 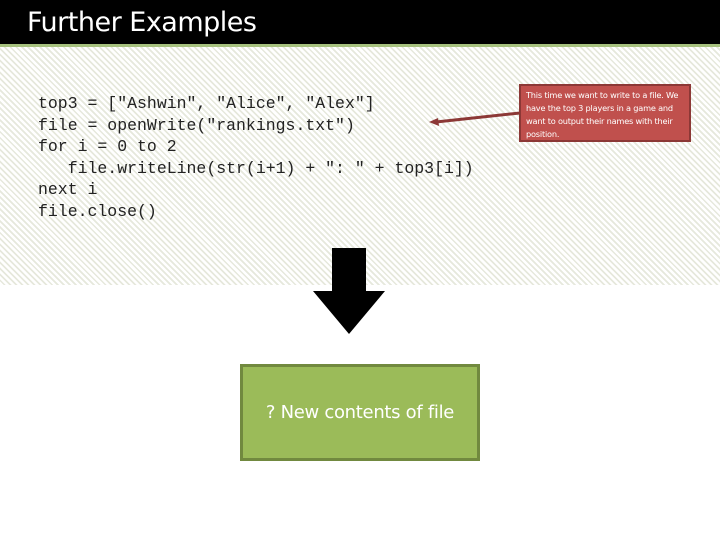 I want to click on result-box: ? New contents of file, so click(x=360, y=412).